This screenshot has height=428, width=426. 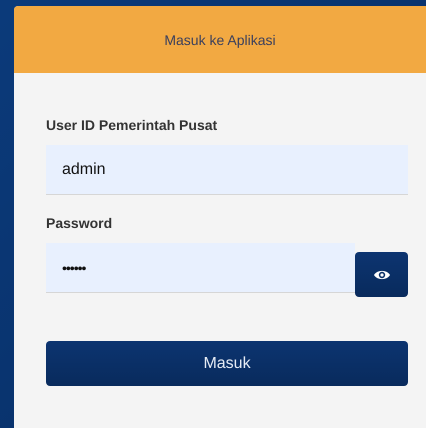 What do you see at coordinates (227, 363) in the screenshot?
I see `login-button: Masuk` at bounding box center [227, 363].